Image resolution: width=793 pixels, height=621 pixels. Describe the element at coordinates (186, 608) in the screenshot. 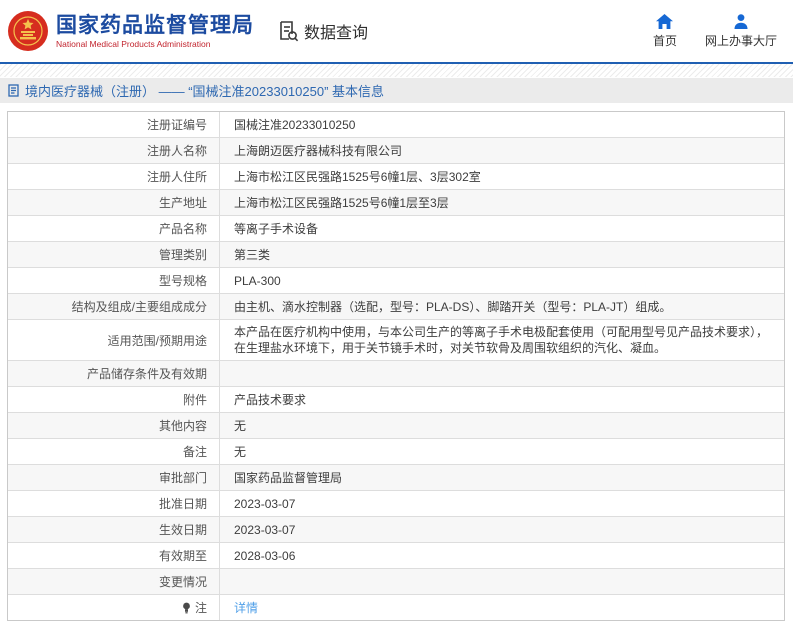

I see `bulb-icon` at that location.